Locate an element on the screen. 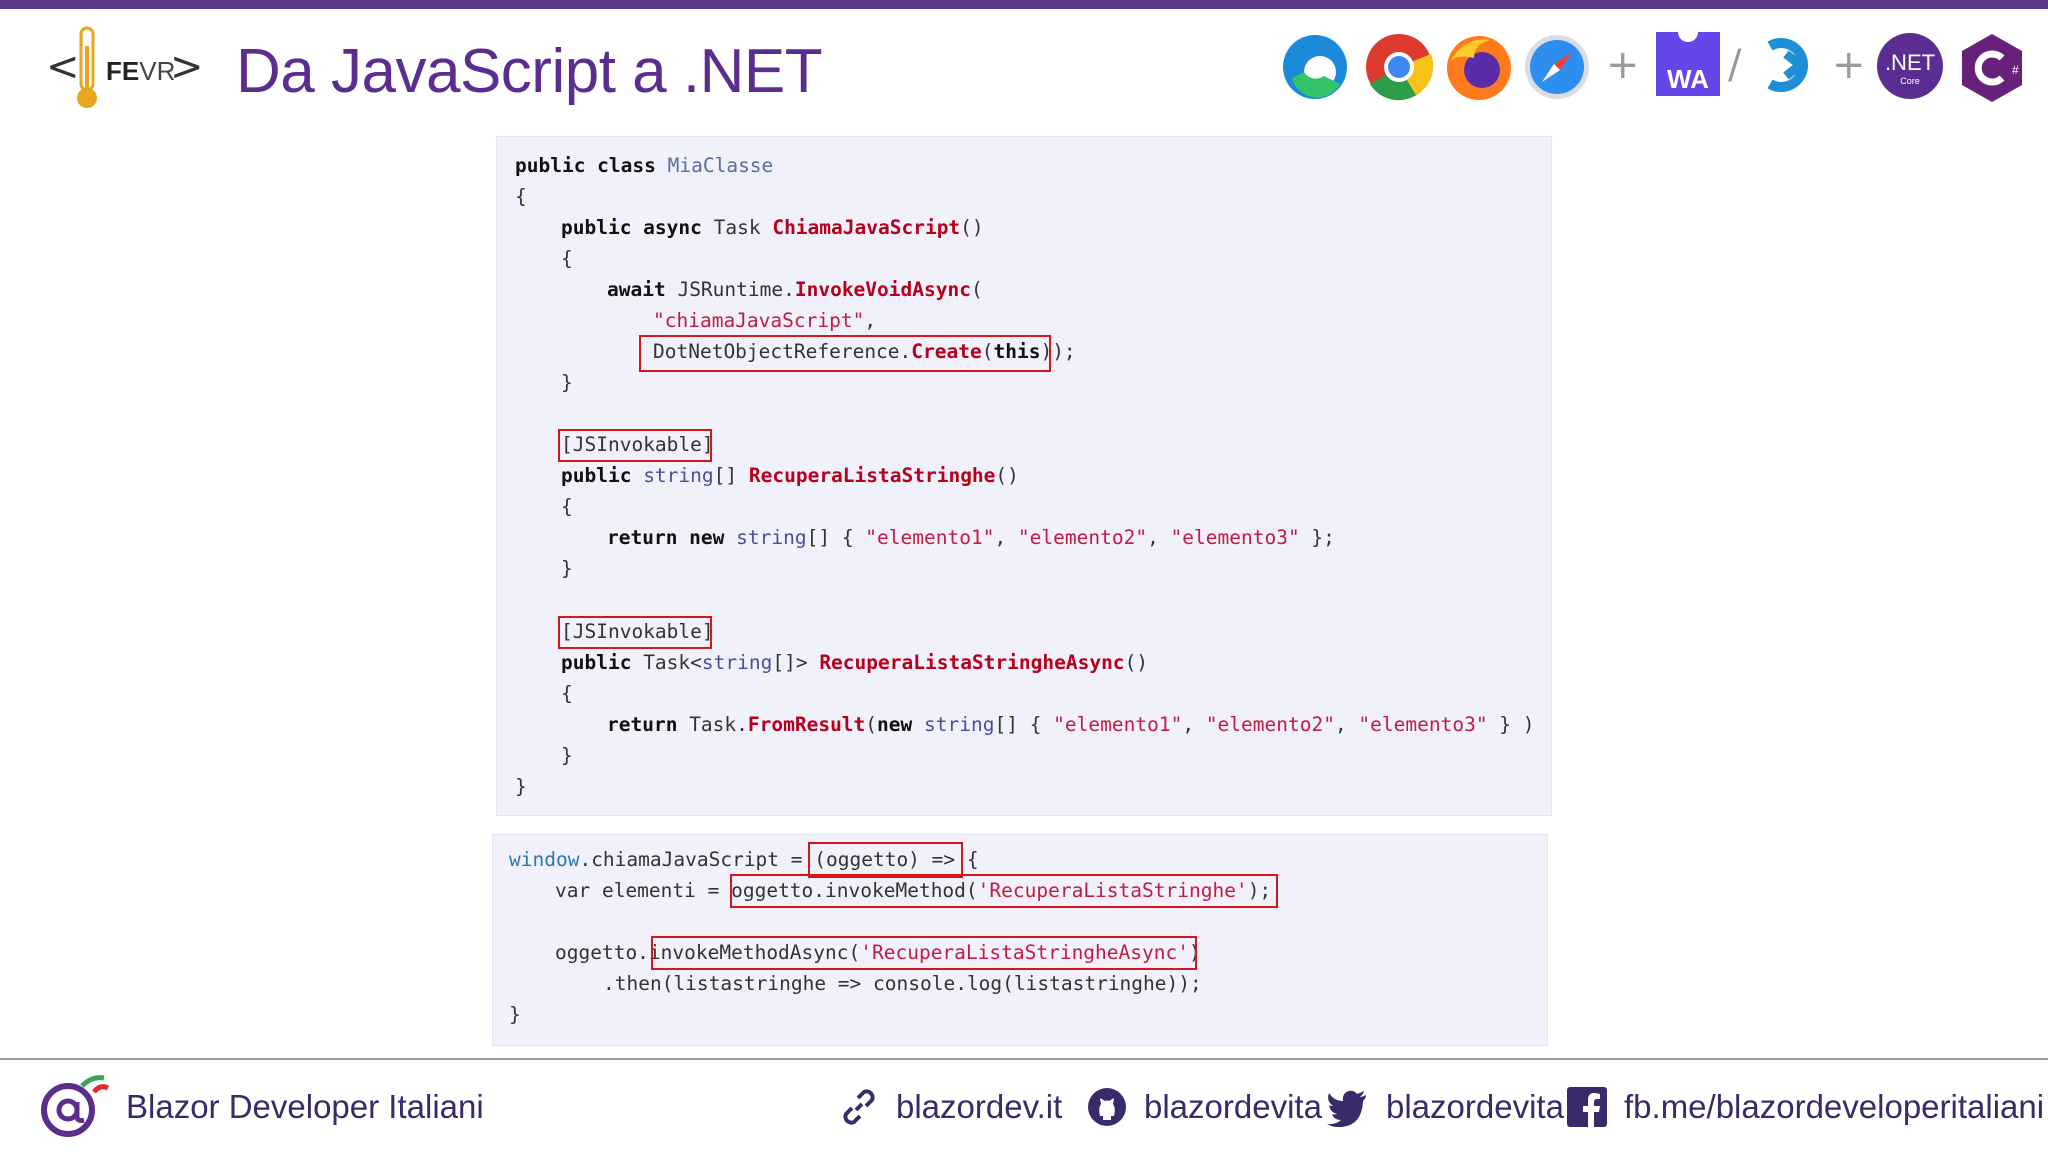 This screenshot has height=1152, width=2048. website-link: blazordev.it is located at coordinates (950, 1107).